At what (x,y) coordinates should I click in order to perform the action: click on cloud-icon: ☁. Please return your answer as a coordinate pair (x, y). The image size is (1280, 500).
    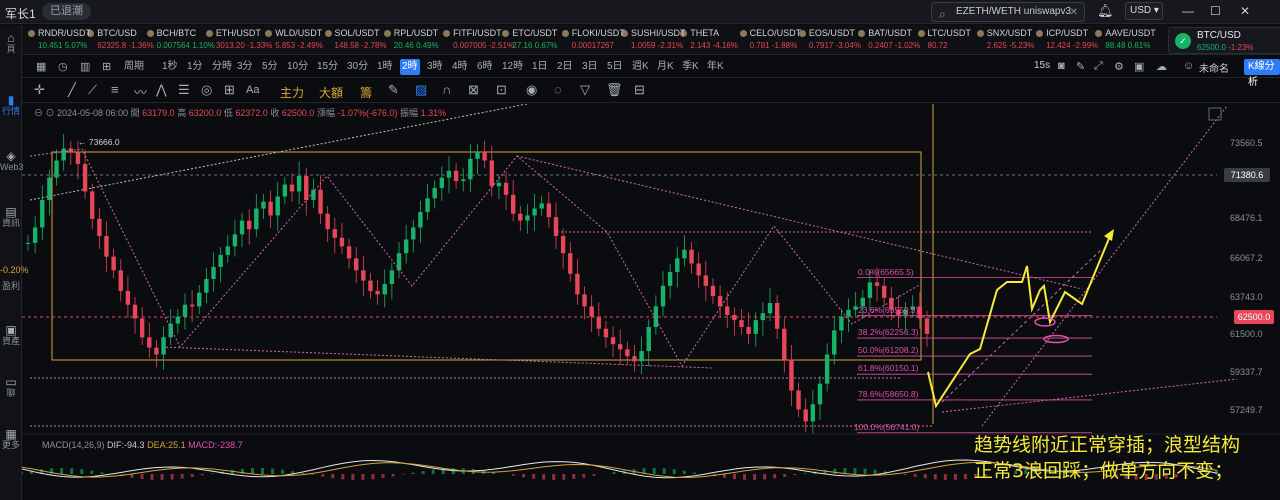
    Looking at the image, I should click on (1161, 66).